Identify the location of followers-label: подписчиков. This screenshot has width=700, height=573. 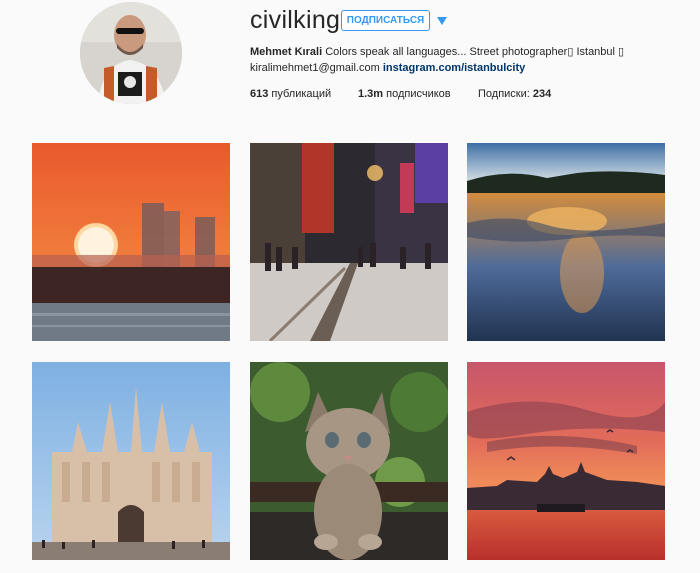
(417, 94).